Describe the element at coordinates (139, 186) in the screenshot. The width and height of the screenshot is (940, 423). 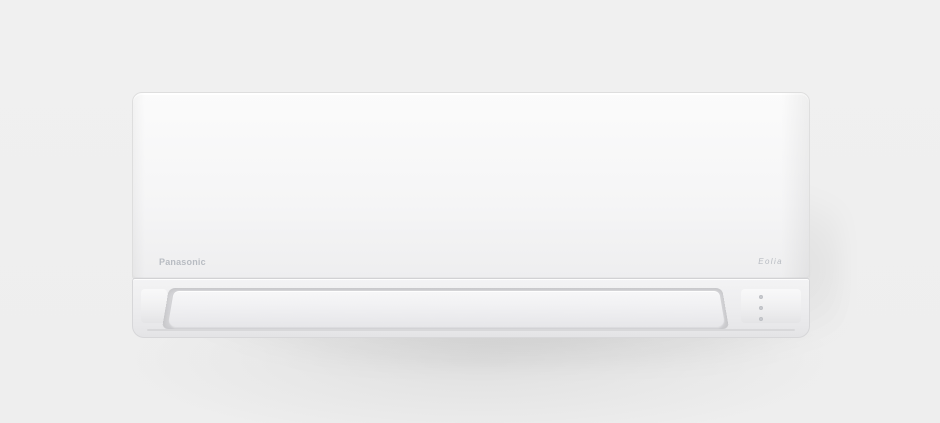
I see `panel-left-shade` at that location.